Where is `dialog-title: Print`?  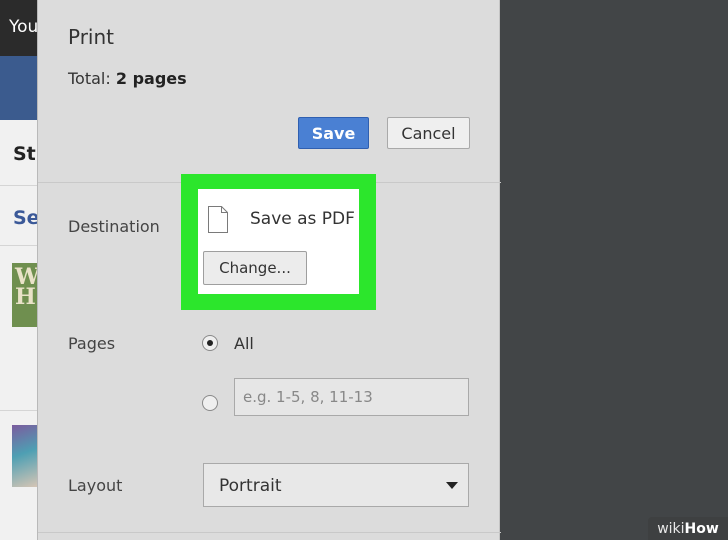 dialog-title: Print is located at coordinates (91, 37).